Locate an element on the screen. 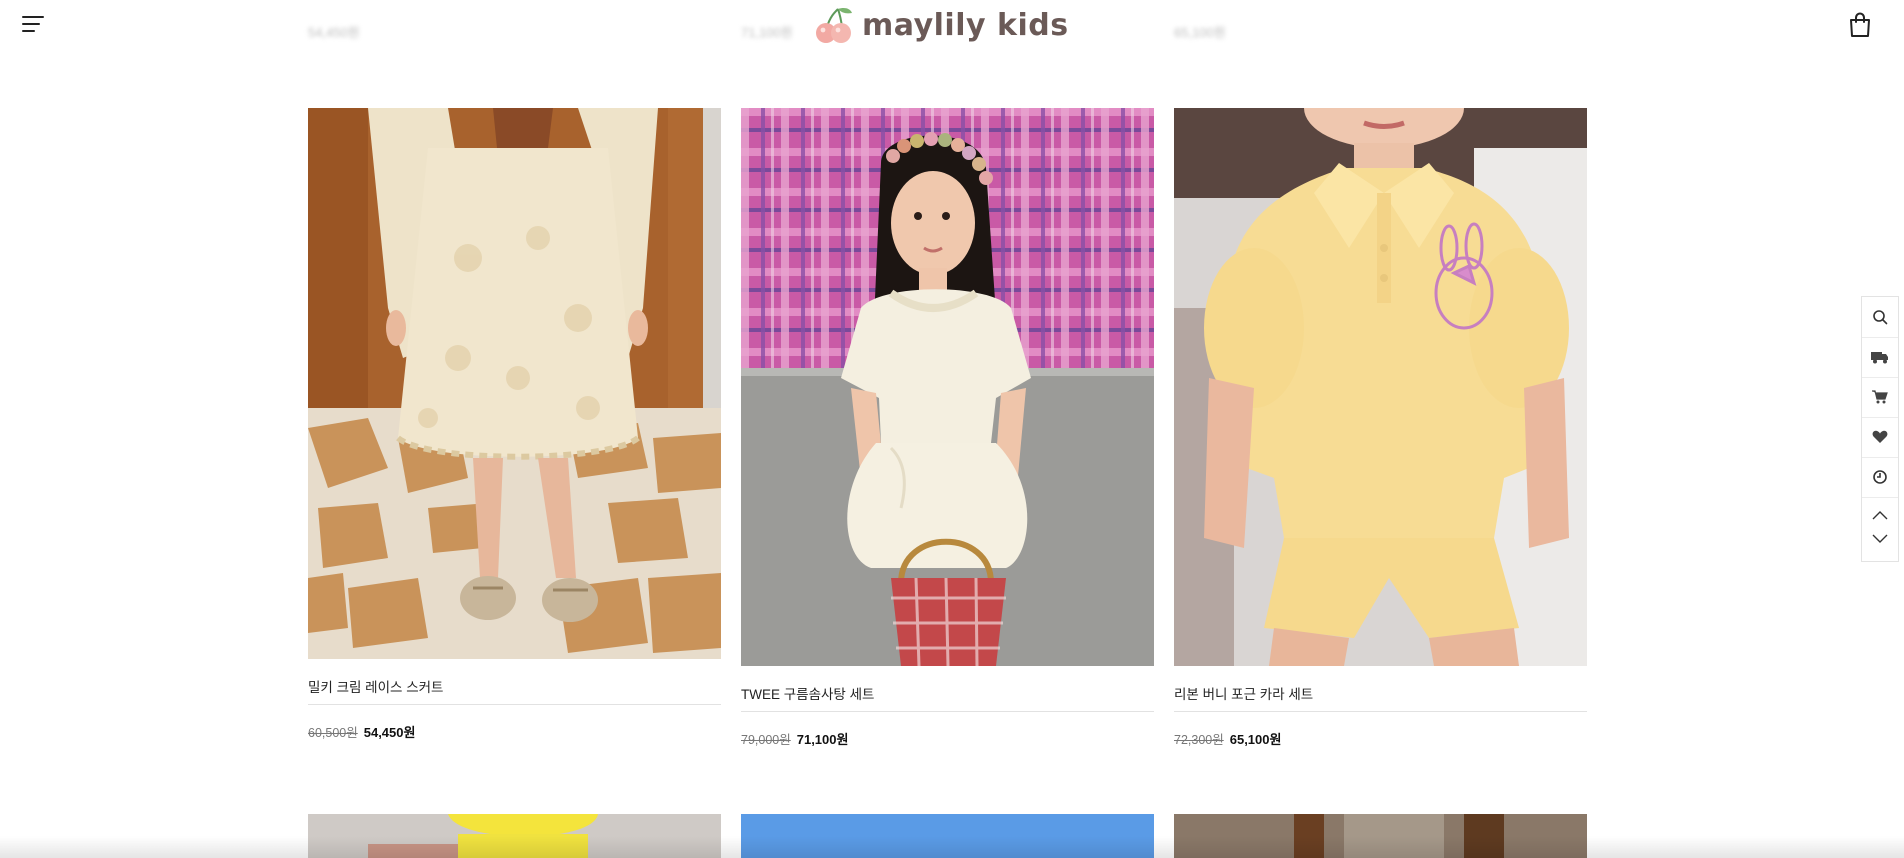 This screenshot has width=1904, height=858. chevron-up-icon is located at coordinates (1880, 515).